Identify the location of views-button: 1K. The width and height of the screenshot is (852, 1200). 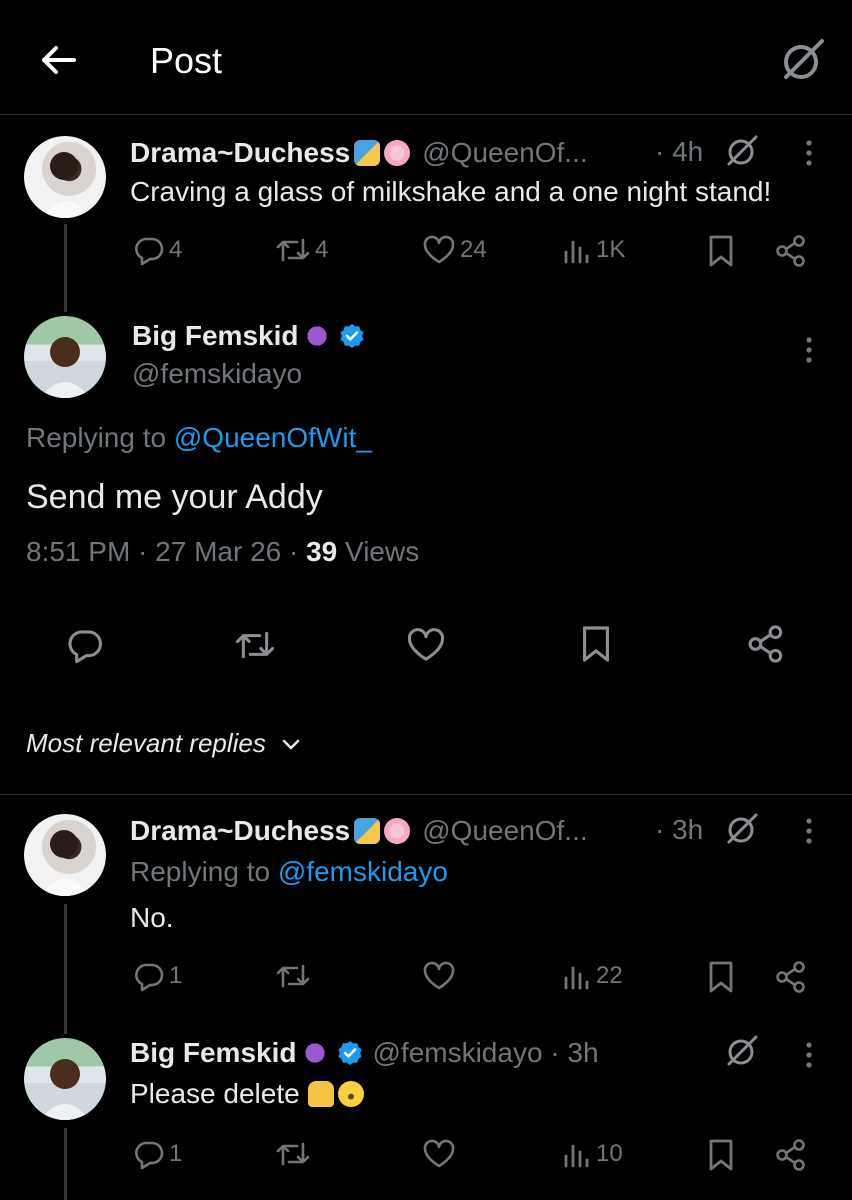
(593, 250).